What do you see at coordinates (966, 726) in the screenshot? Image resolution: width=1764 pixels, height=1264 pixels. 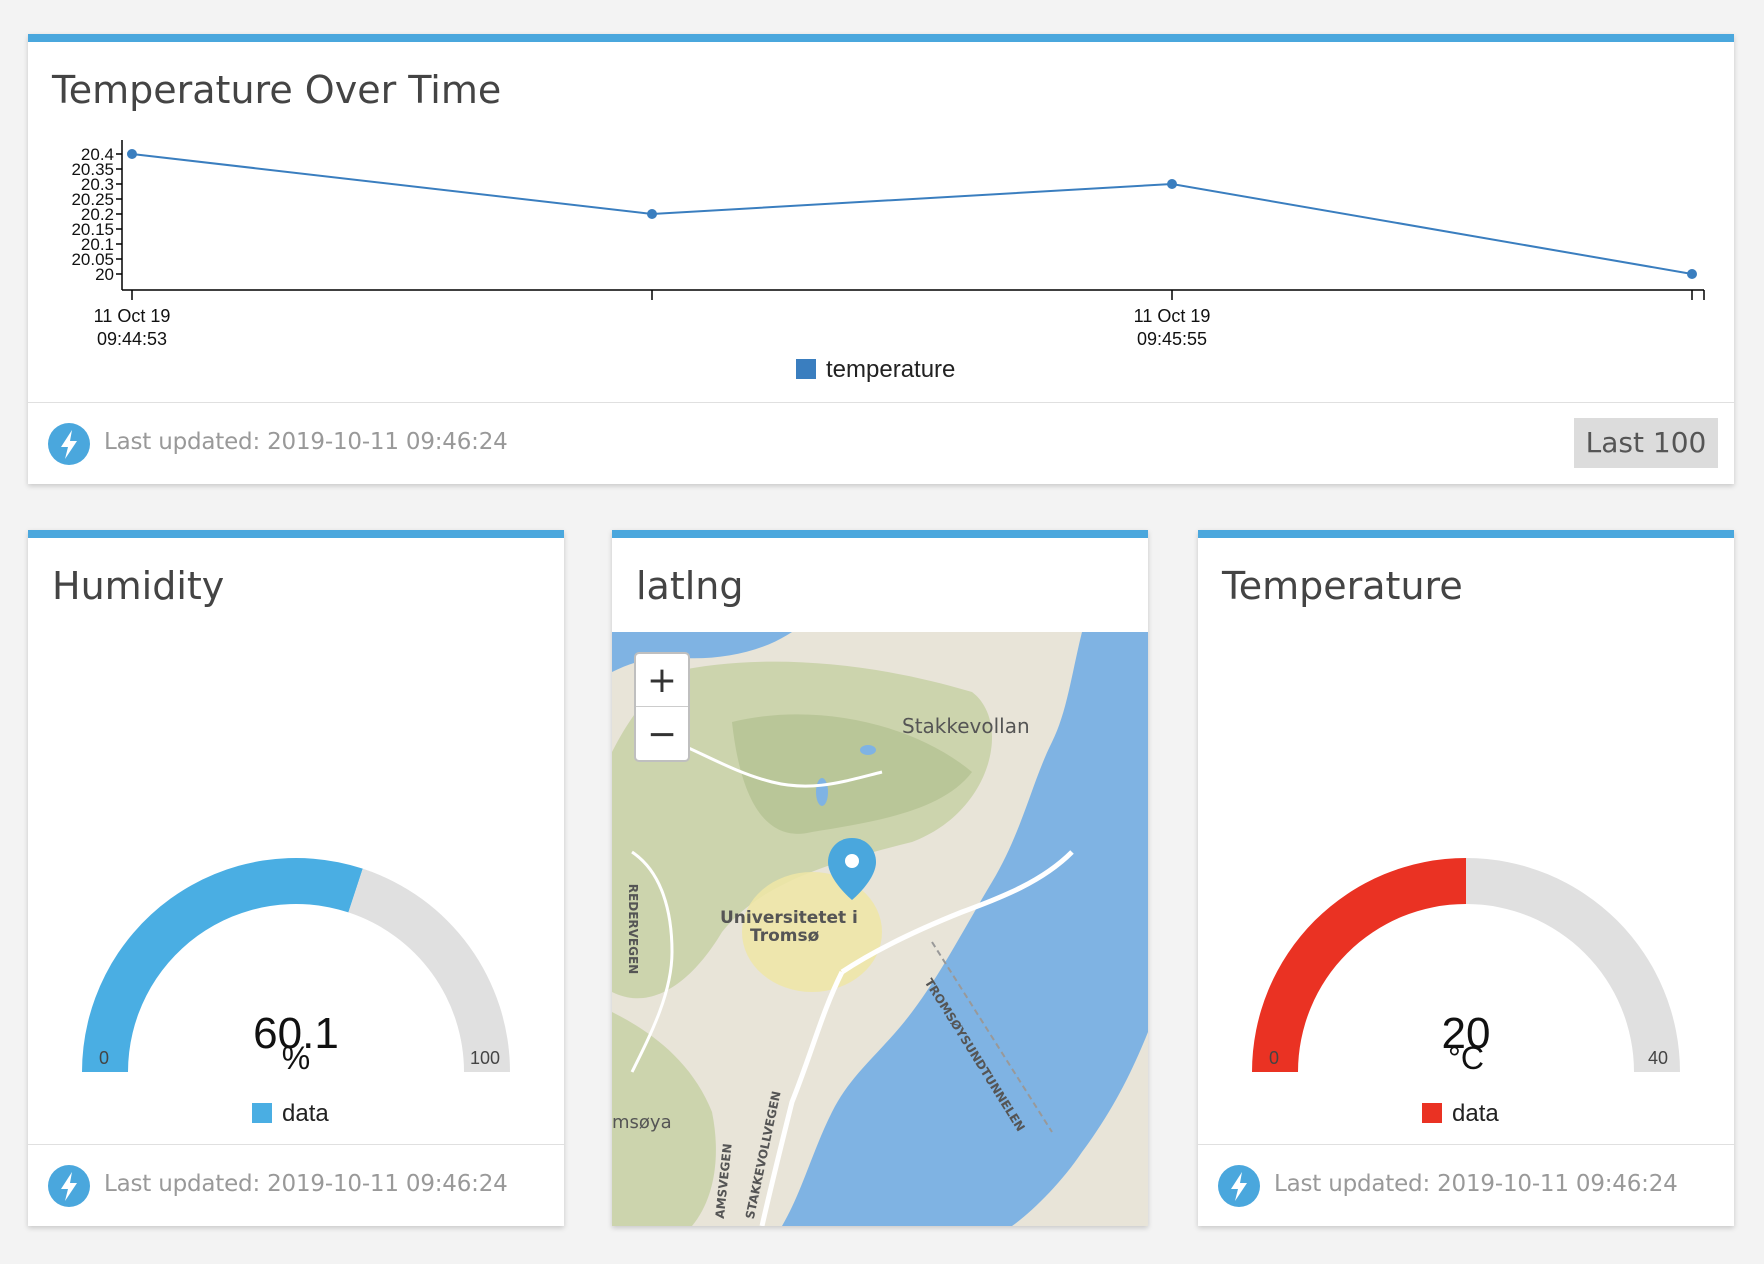 I see `map-label-stakkevollan: Stakkevollan` at bounding box center [966, 726].